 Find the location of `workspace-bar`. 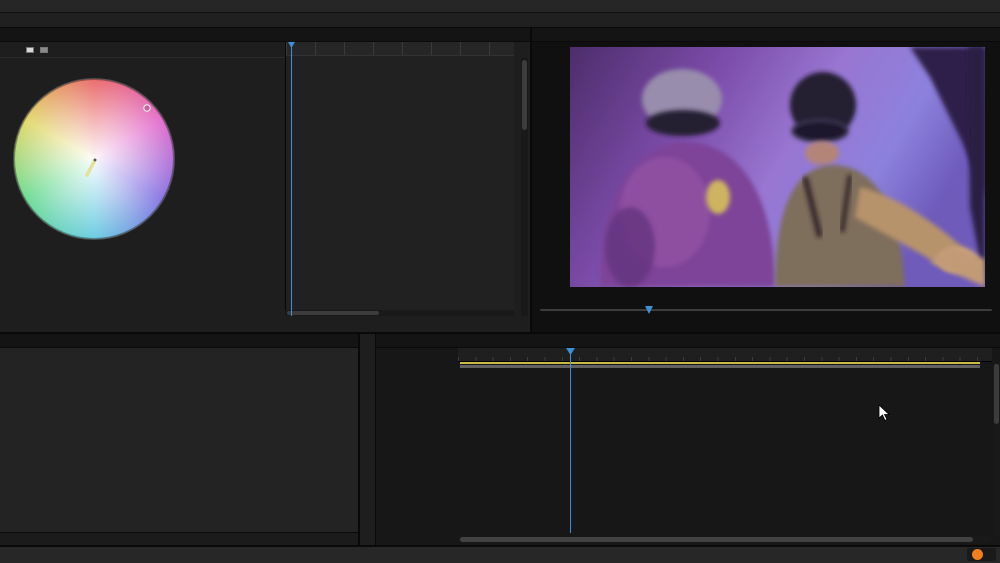

workspace-bar is located at coordinates (500, 20).